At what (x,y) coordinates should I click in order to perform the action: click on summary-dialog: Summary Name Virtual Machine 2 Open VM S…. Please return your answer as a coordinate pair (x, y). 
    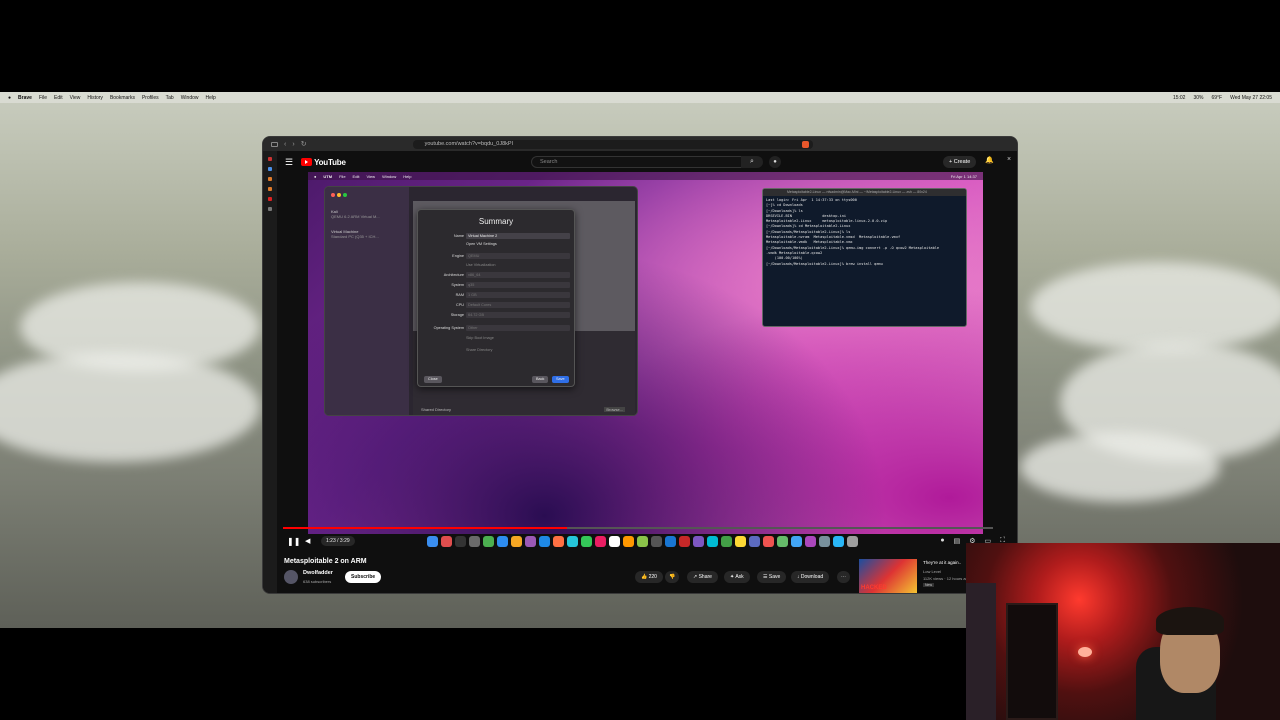
    Looking at the image, I should click on (496, 298).